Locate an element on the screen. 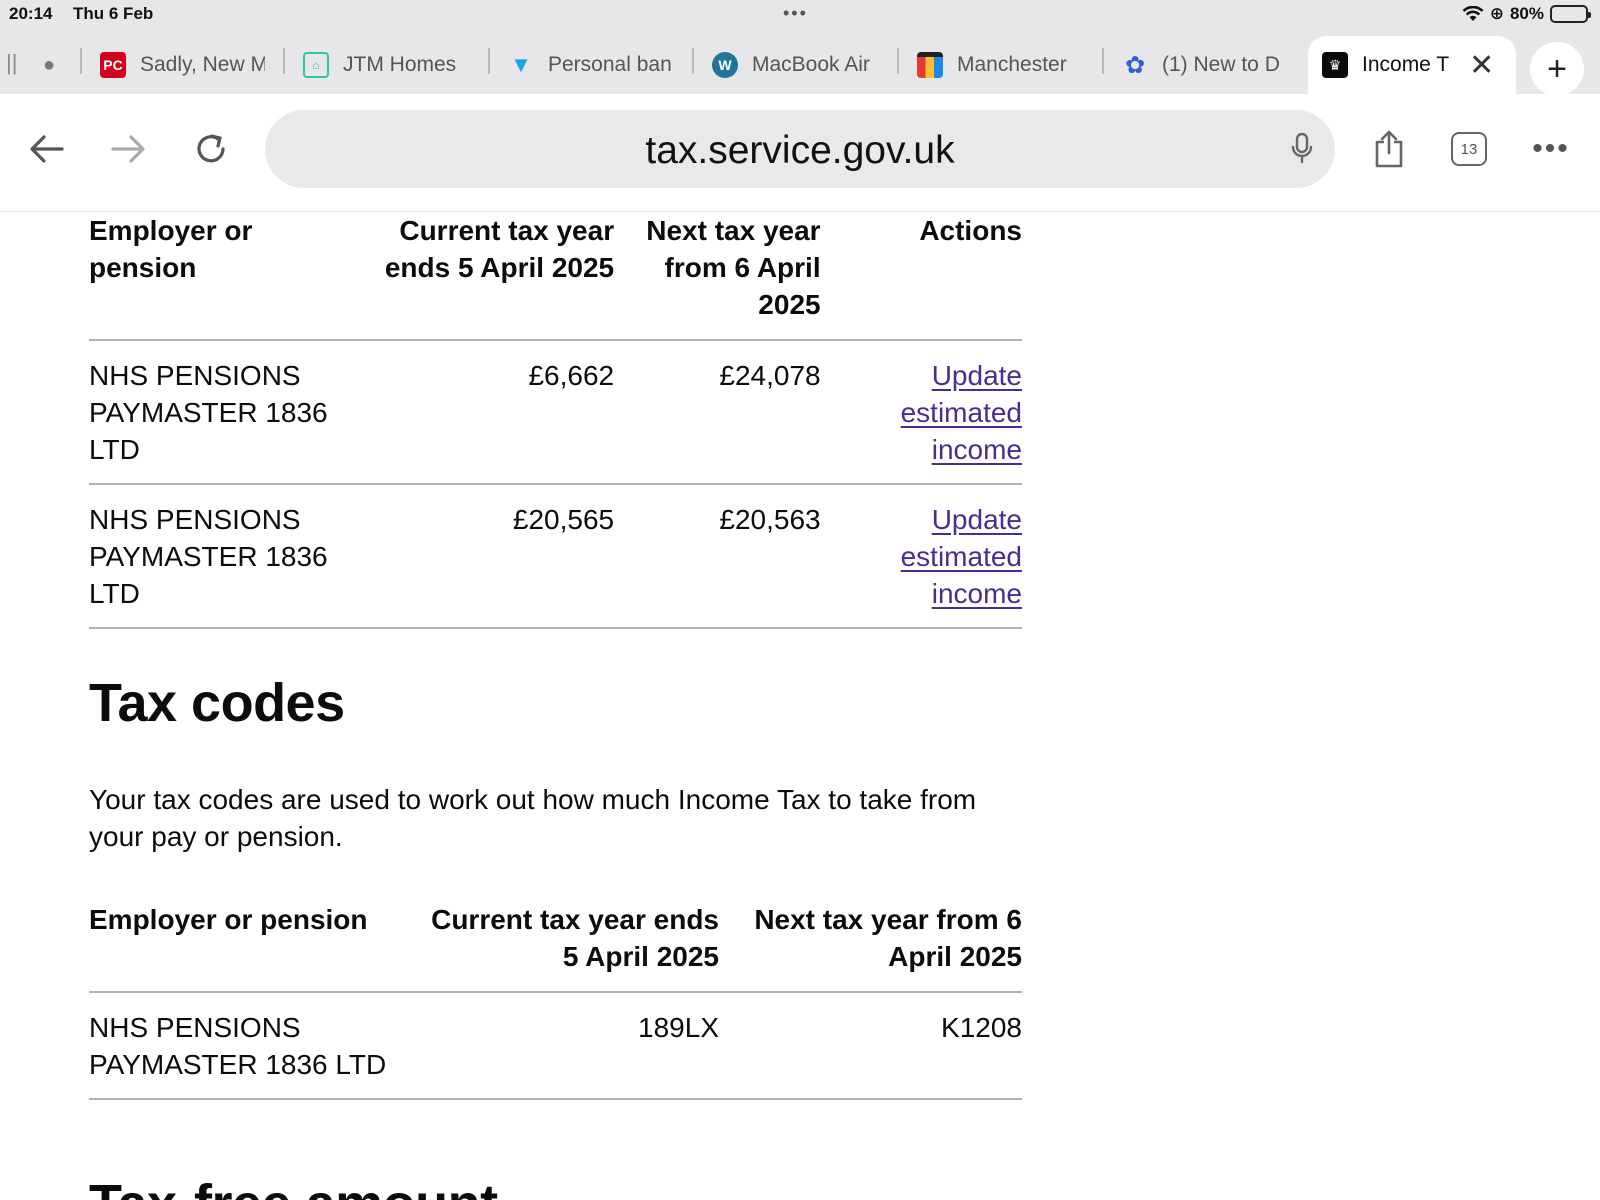 The width and height of the screenshot is (1600, 1200). next-income-cell: £20,563 is located at coordinates (717, 556).